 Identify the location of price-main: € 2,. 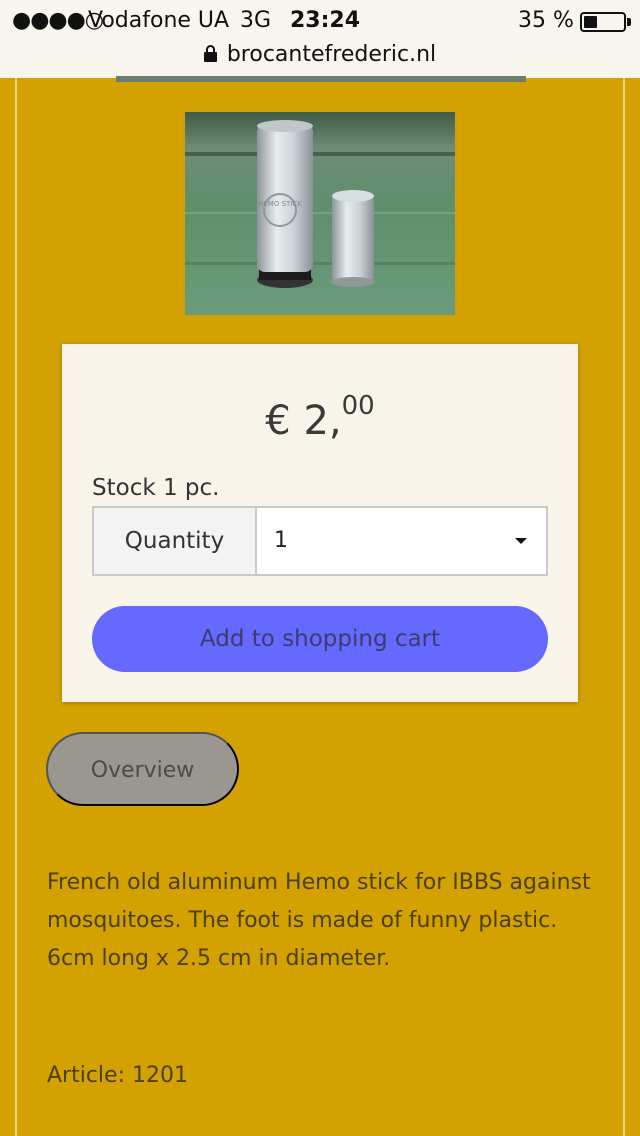
(303, 421).